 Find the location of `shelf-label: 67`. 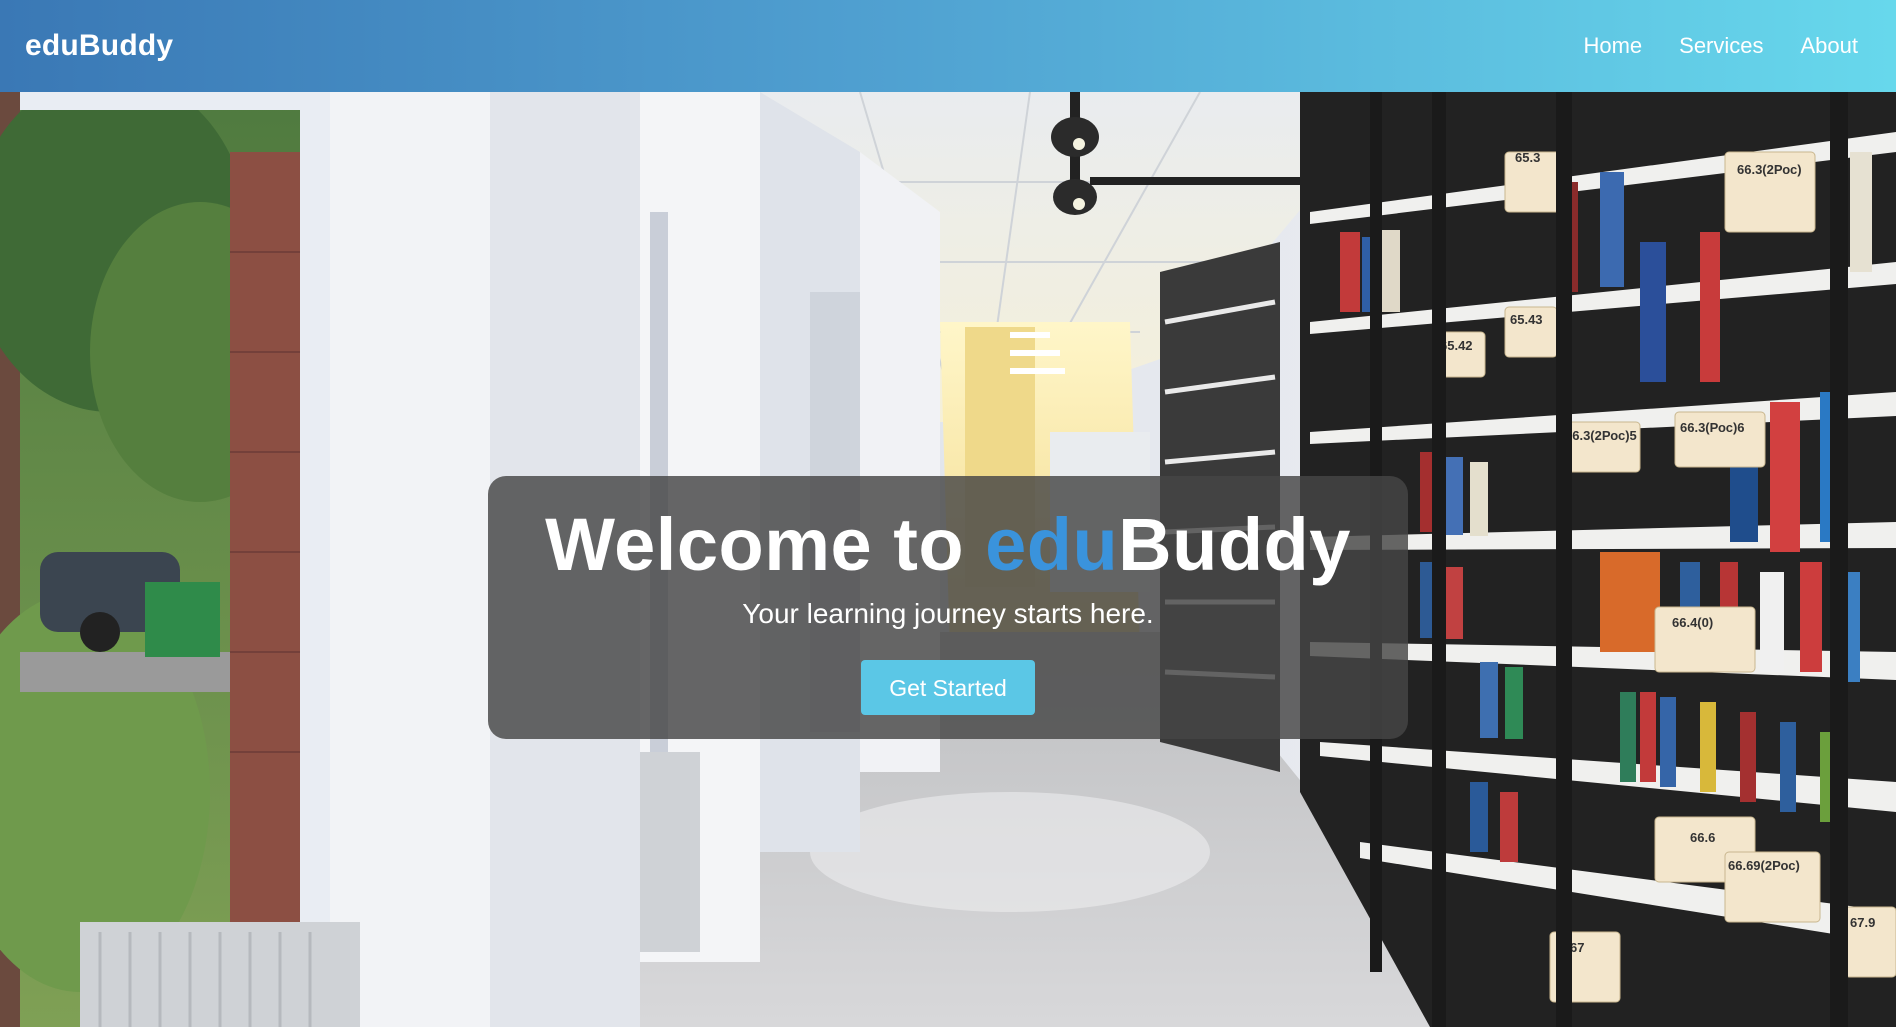

shelf-label: 67 is located at coordinates (1577, 947).